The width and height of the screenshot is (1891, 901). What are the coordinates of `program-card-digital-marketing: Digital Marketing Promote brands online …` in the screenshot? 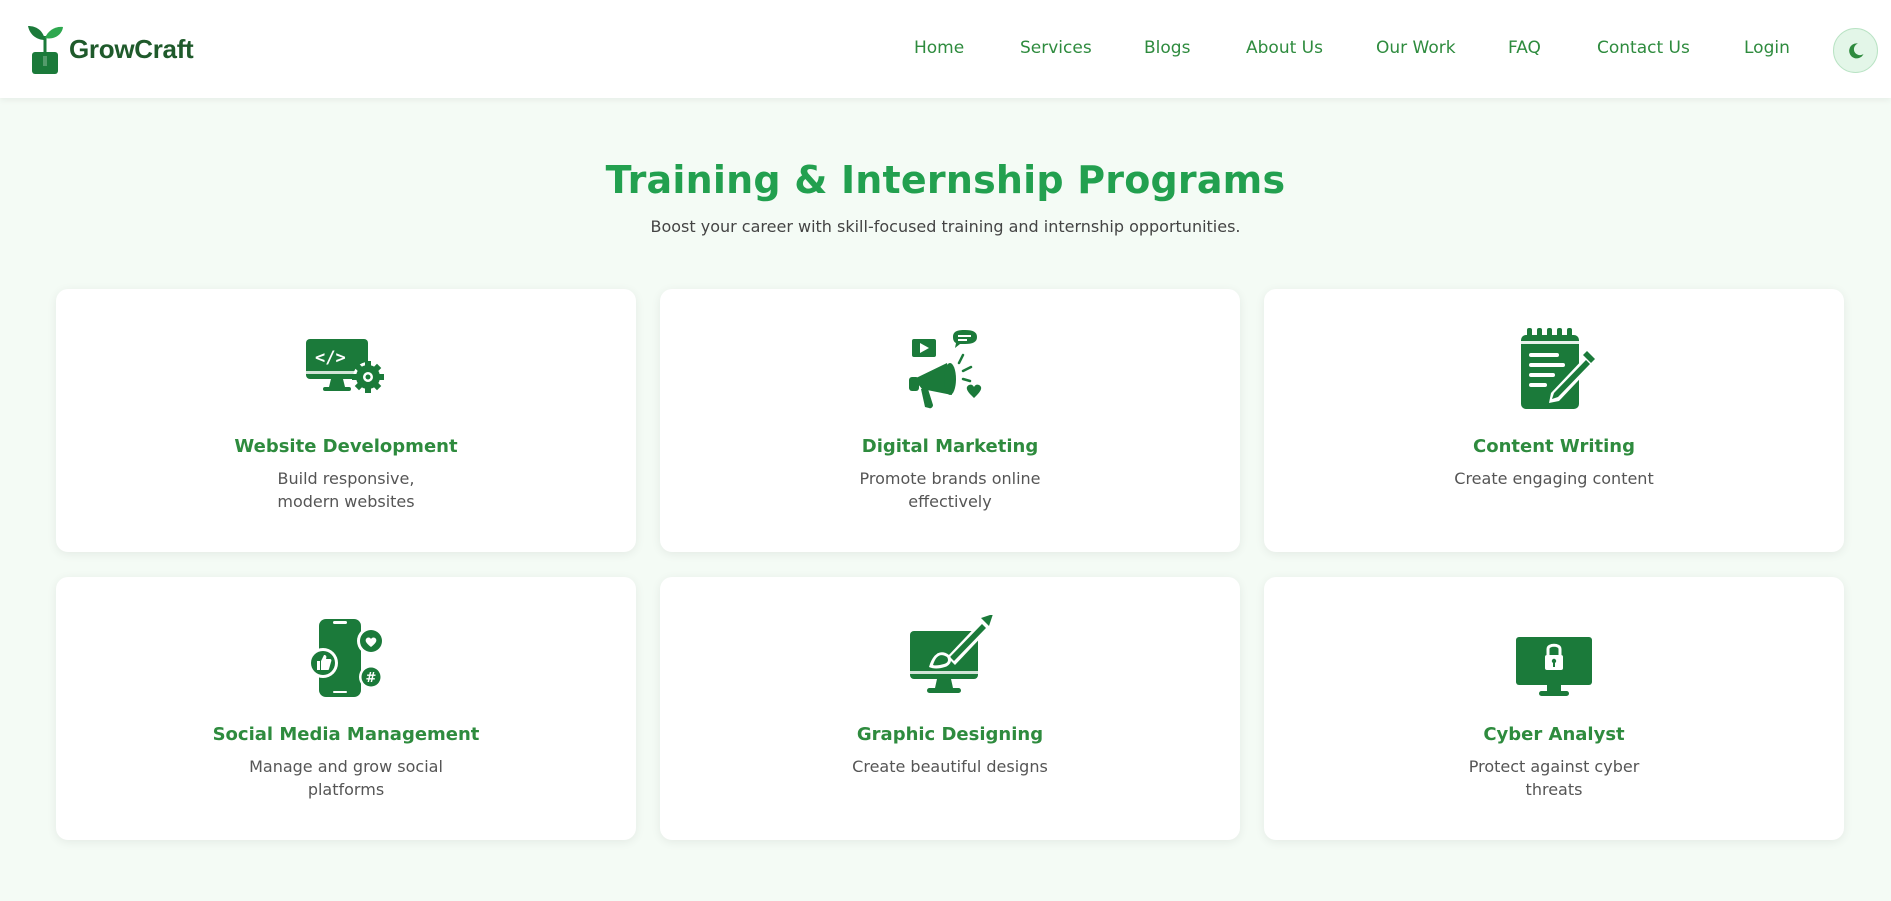 It's located at (950, 420).